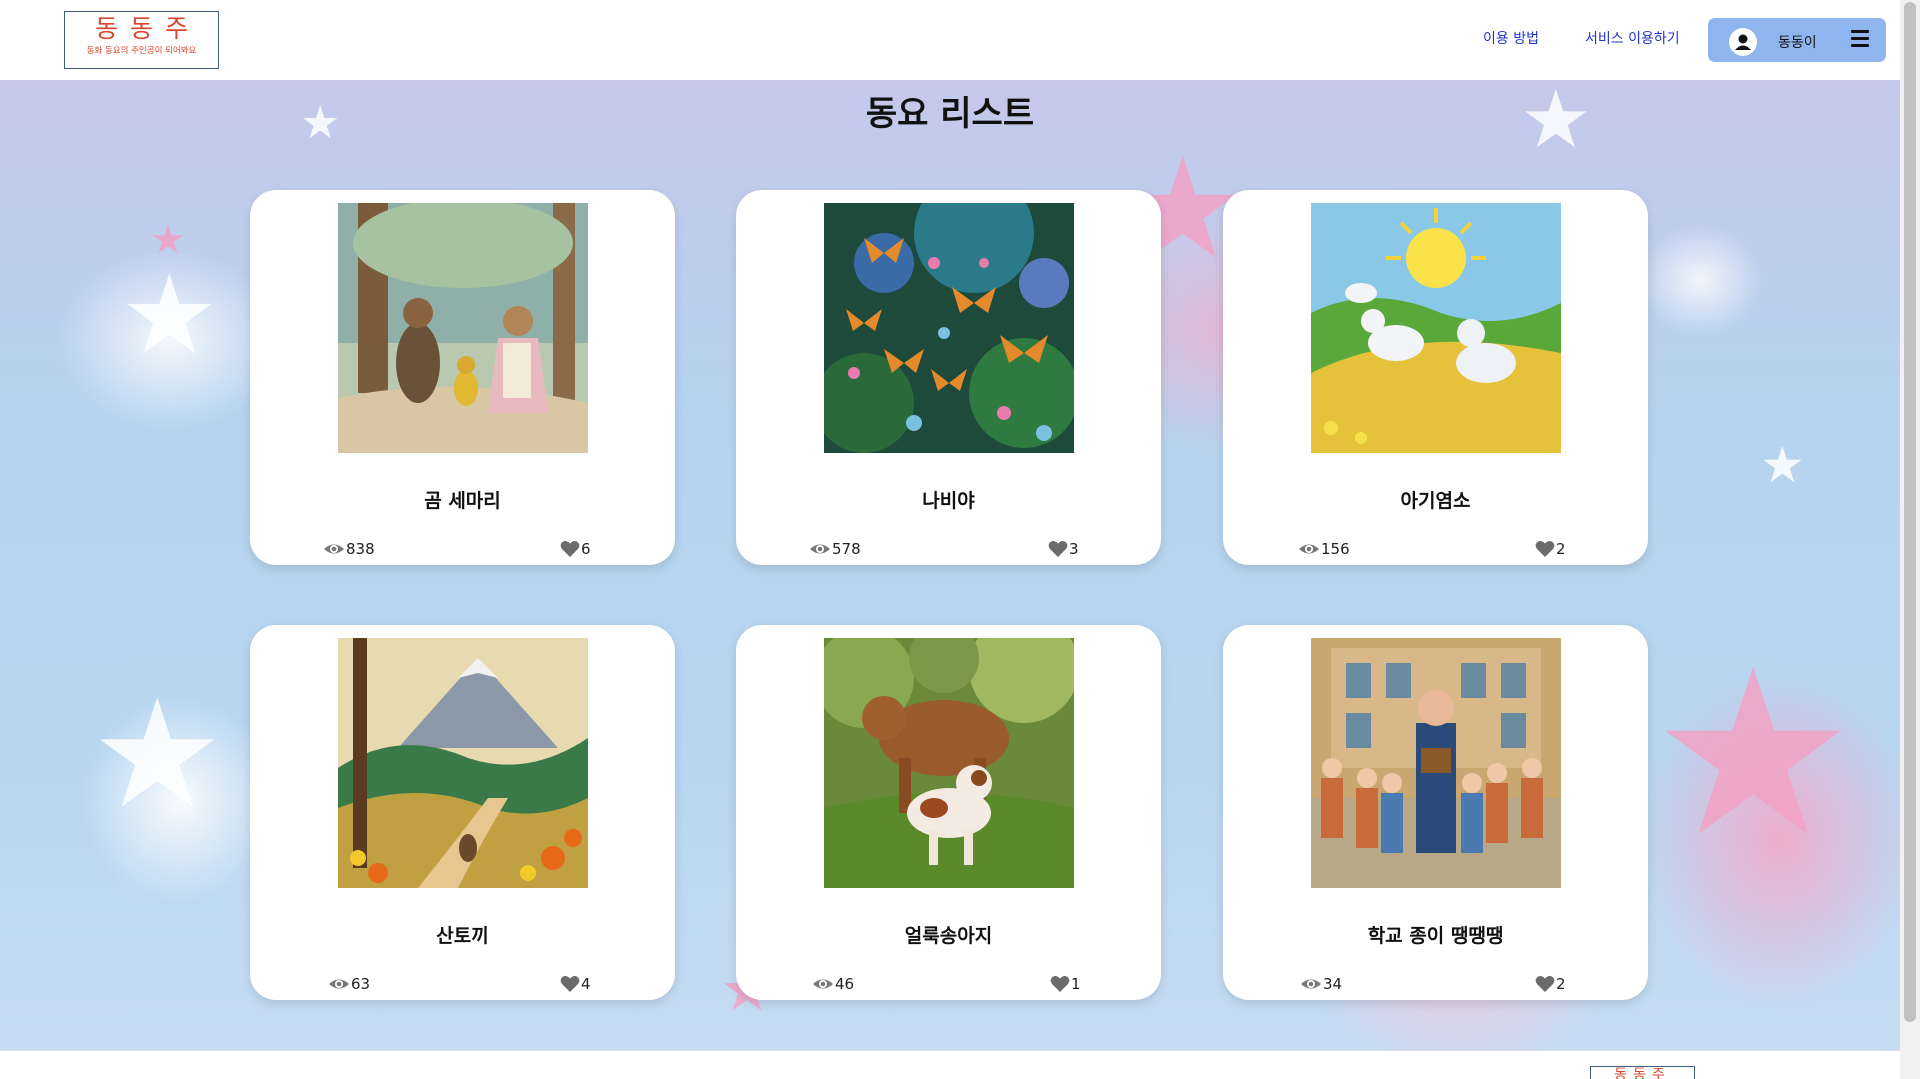 The width and height of the screenshot is (1920, 1079). What do you see at coordinates (948, 501) in the screenshot?
I see `song-title: 나비야` at bounding box center [948, 501].